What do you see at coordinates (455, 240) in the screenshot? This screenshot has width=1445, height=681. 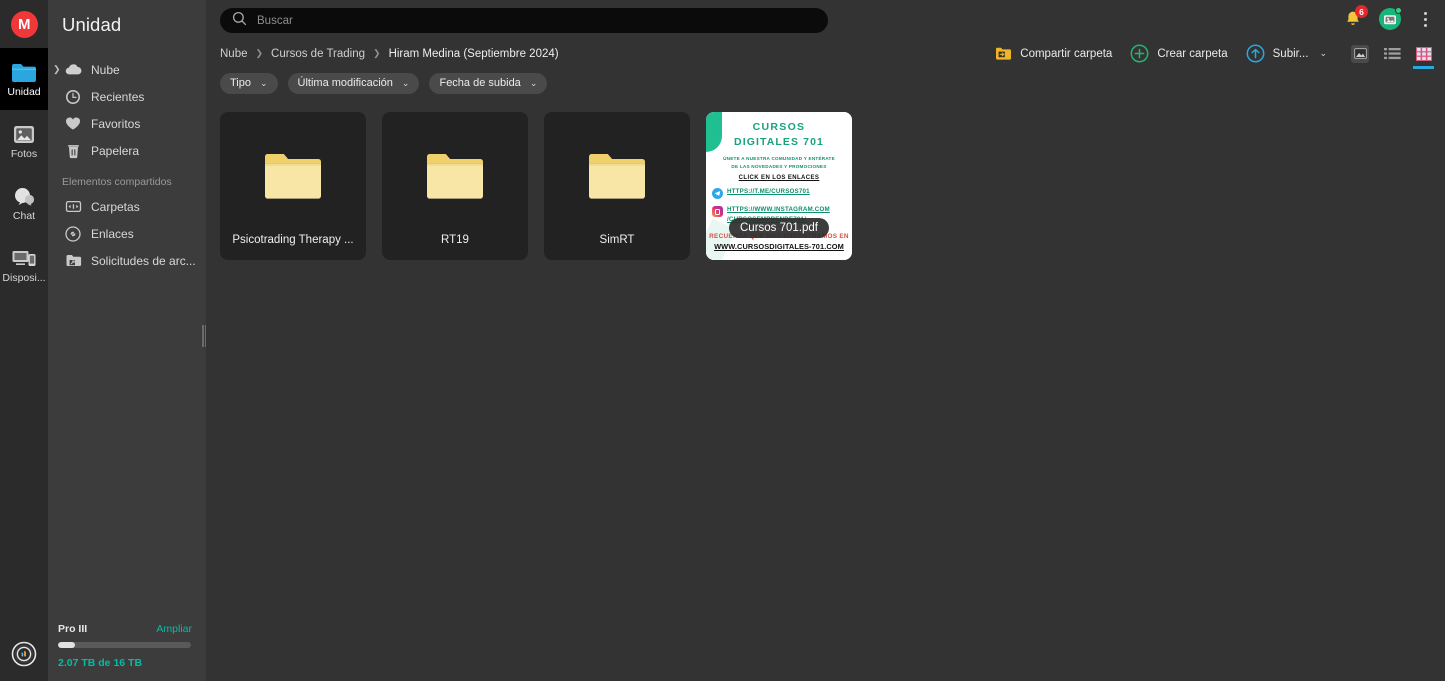 I see `folder-name: RT19` at bounding box center [455, 240].